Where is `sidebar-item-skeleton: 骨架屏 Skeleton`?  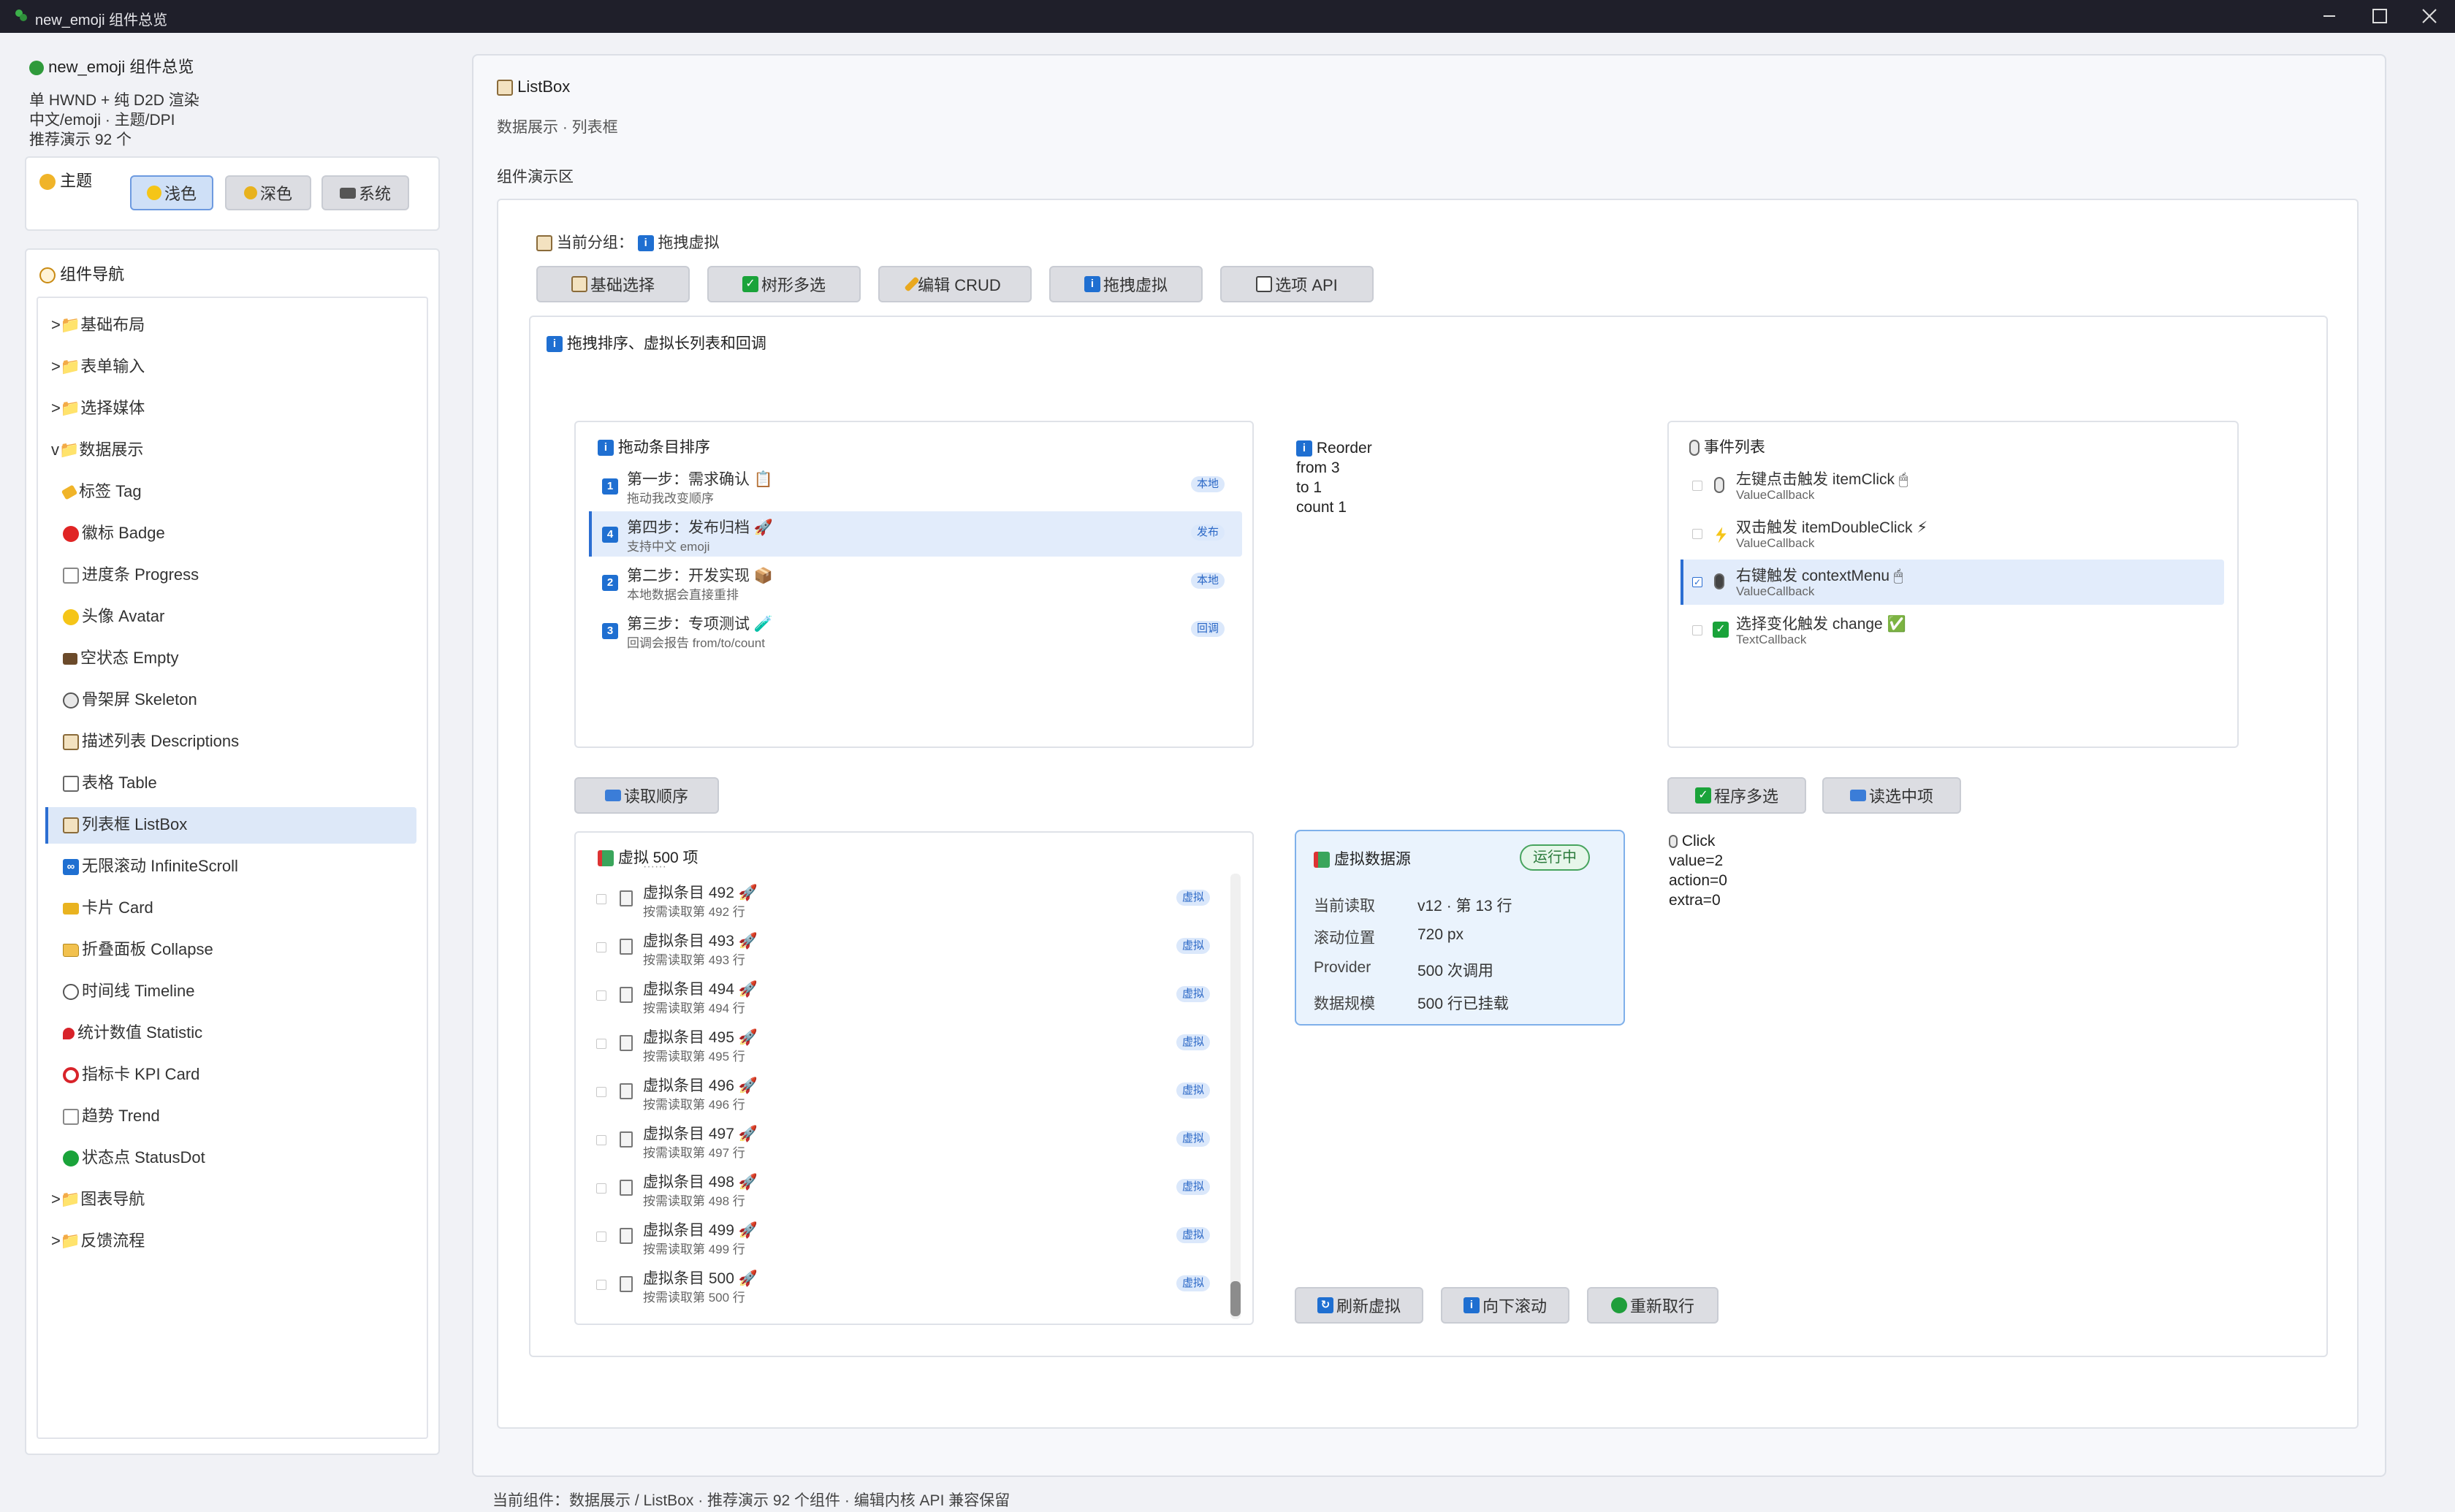
sidebar-item-skeleton: 骨架屏 Skeleton is located at coordinates (245, 700).